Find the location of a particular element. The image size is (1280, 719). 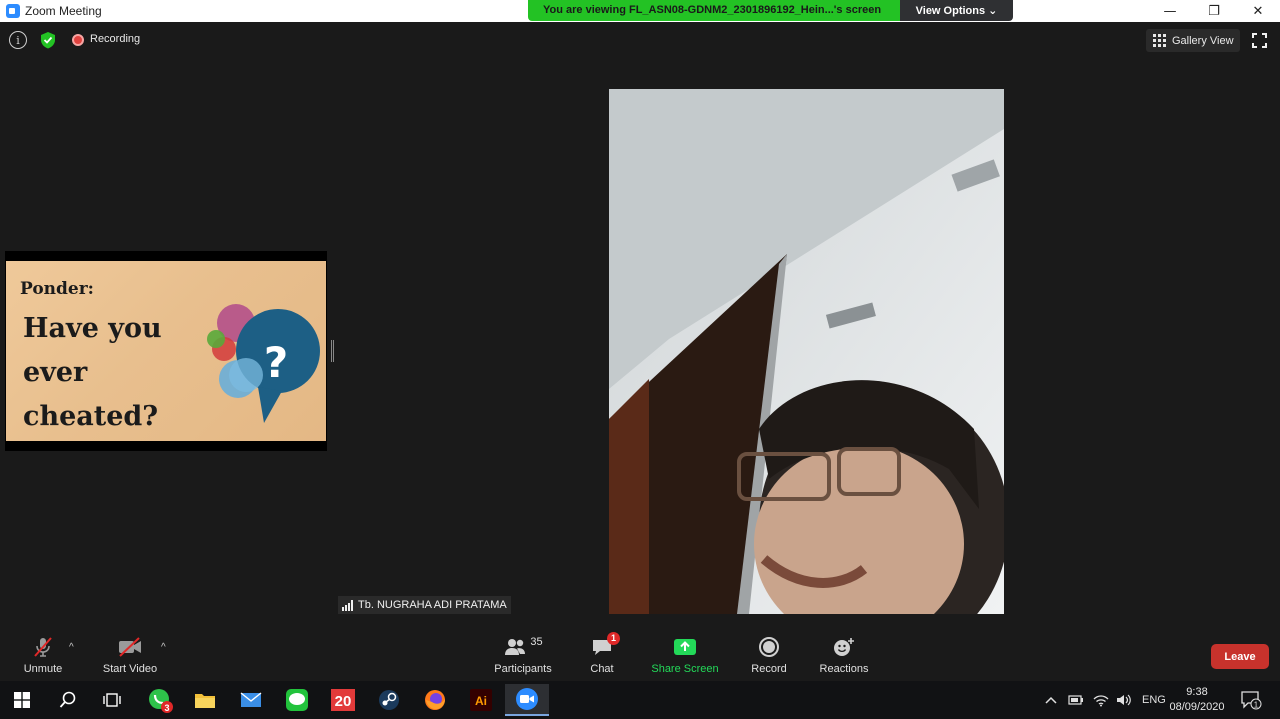

steam-icon is located at coordinates (389, 700).